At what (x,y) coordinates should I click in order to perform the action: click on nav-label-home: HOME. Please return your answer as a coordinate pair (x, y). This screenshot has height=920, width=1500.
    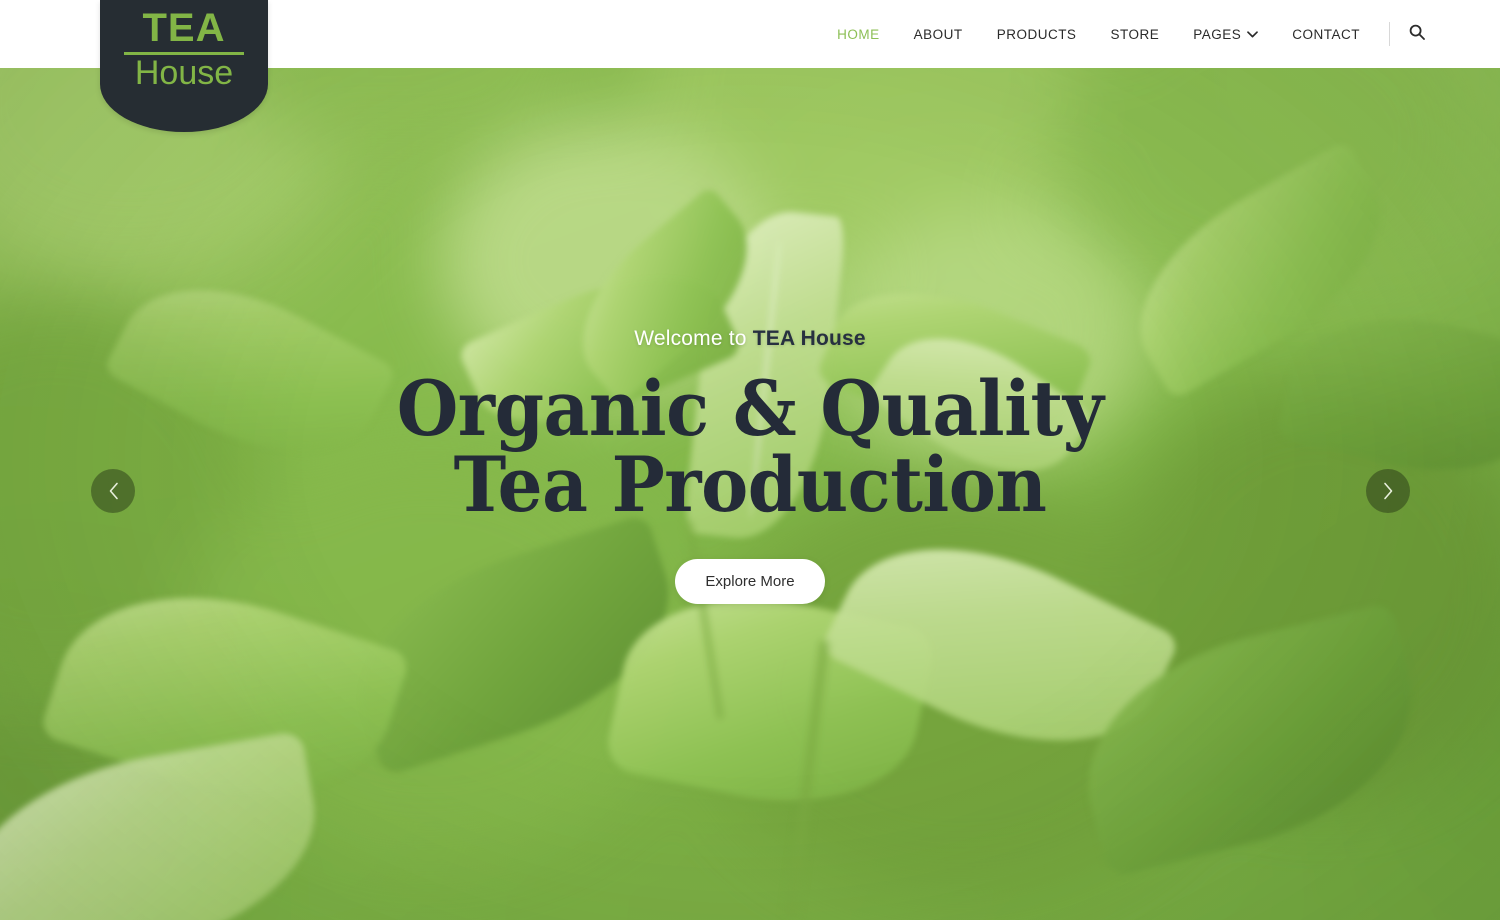
    Looking at the image, I should click on (858, 34).